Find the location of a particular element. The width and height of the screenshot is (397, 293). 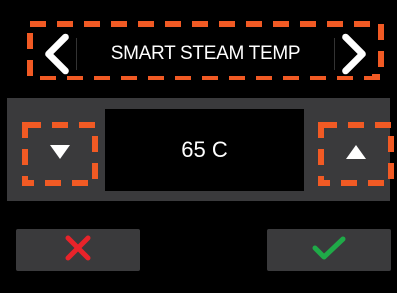

prev-setting-button is located at coordinates (57, 54).